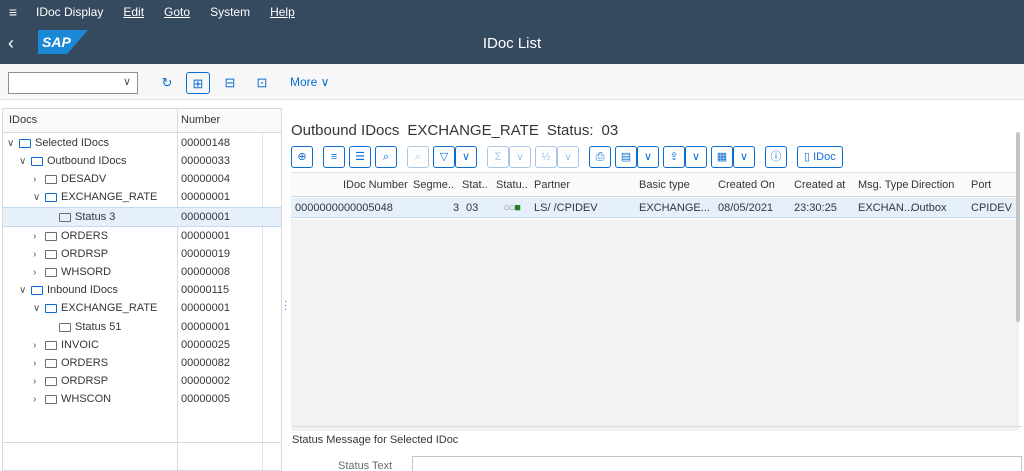 The image size is (1024, 471). What do you see at coordinates (883, 185) in the screenshot?
I see `col-msg-type: Msg. Type` at bounding box center [883, 185].